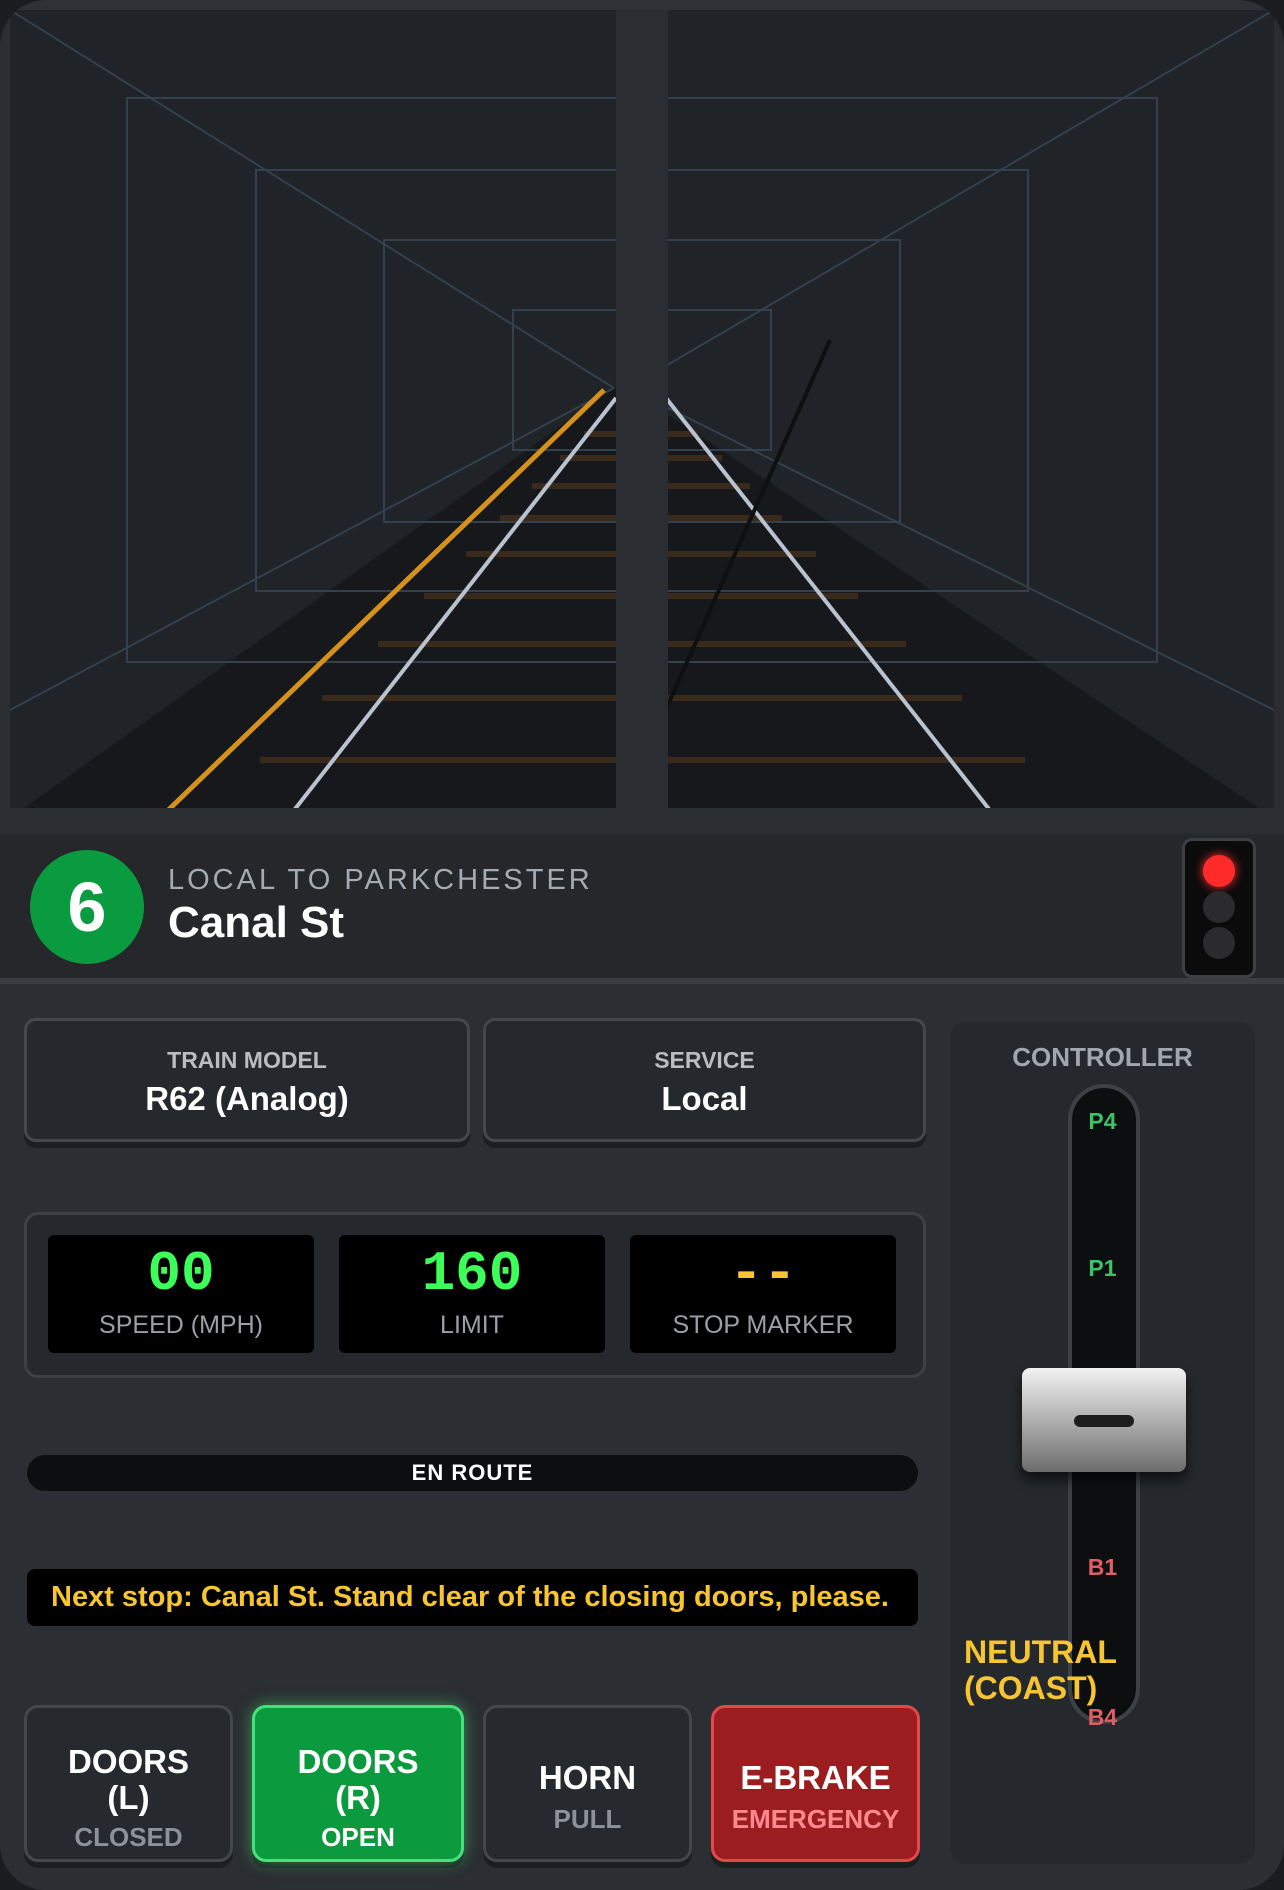 The width and height of the screenshot is (1284, 1890). Describe the element at coordinates (587, 1819) in the screenshot. I see `horn-sub: PULL` at that location.